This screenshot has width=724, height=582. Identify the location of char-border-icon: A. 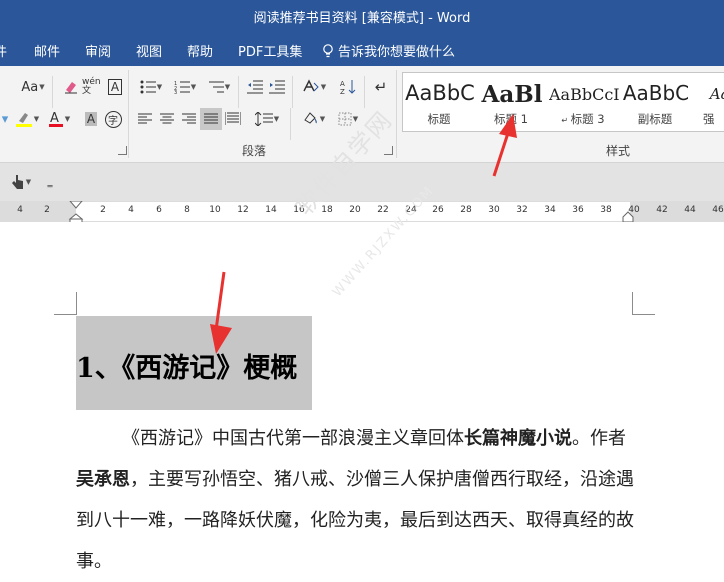
(115, 87).